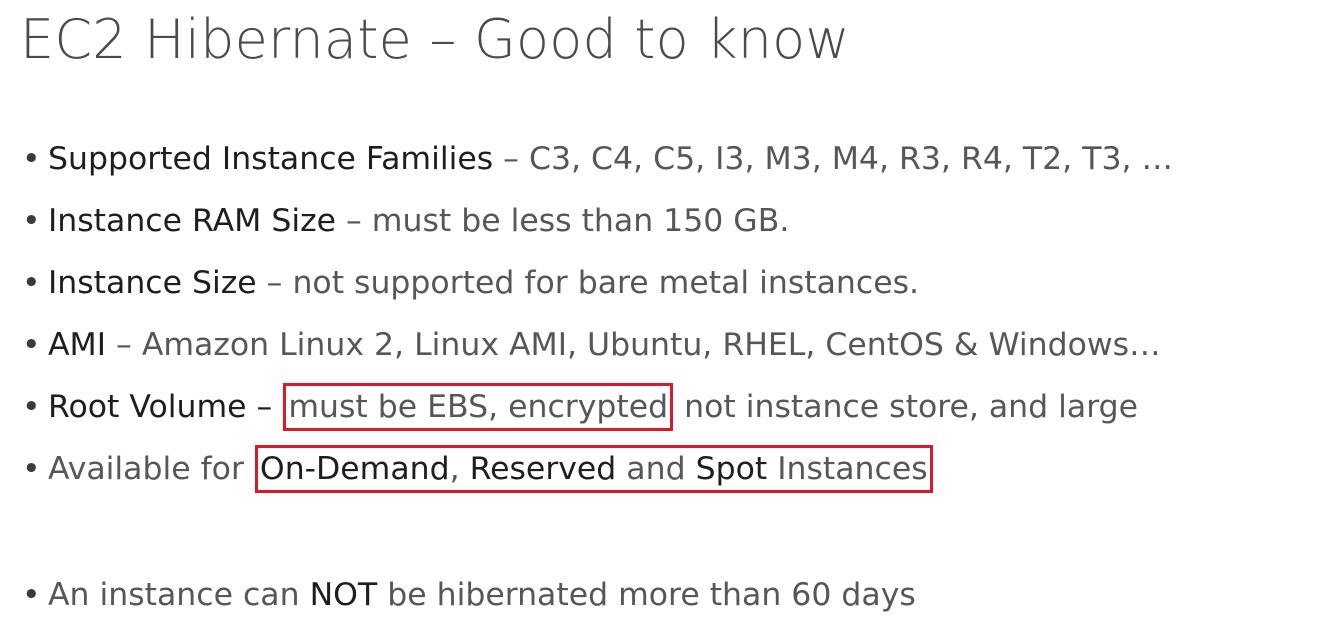  I want to click on bullet-description: not instance store, and large, so click(906, 407).